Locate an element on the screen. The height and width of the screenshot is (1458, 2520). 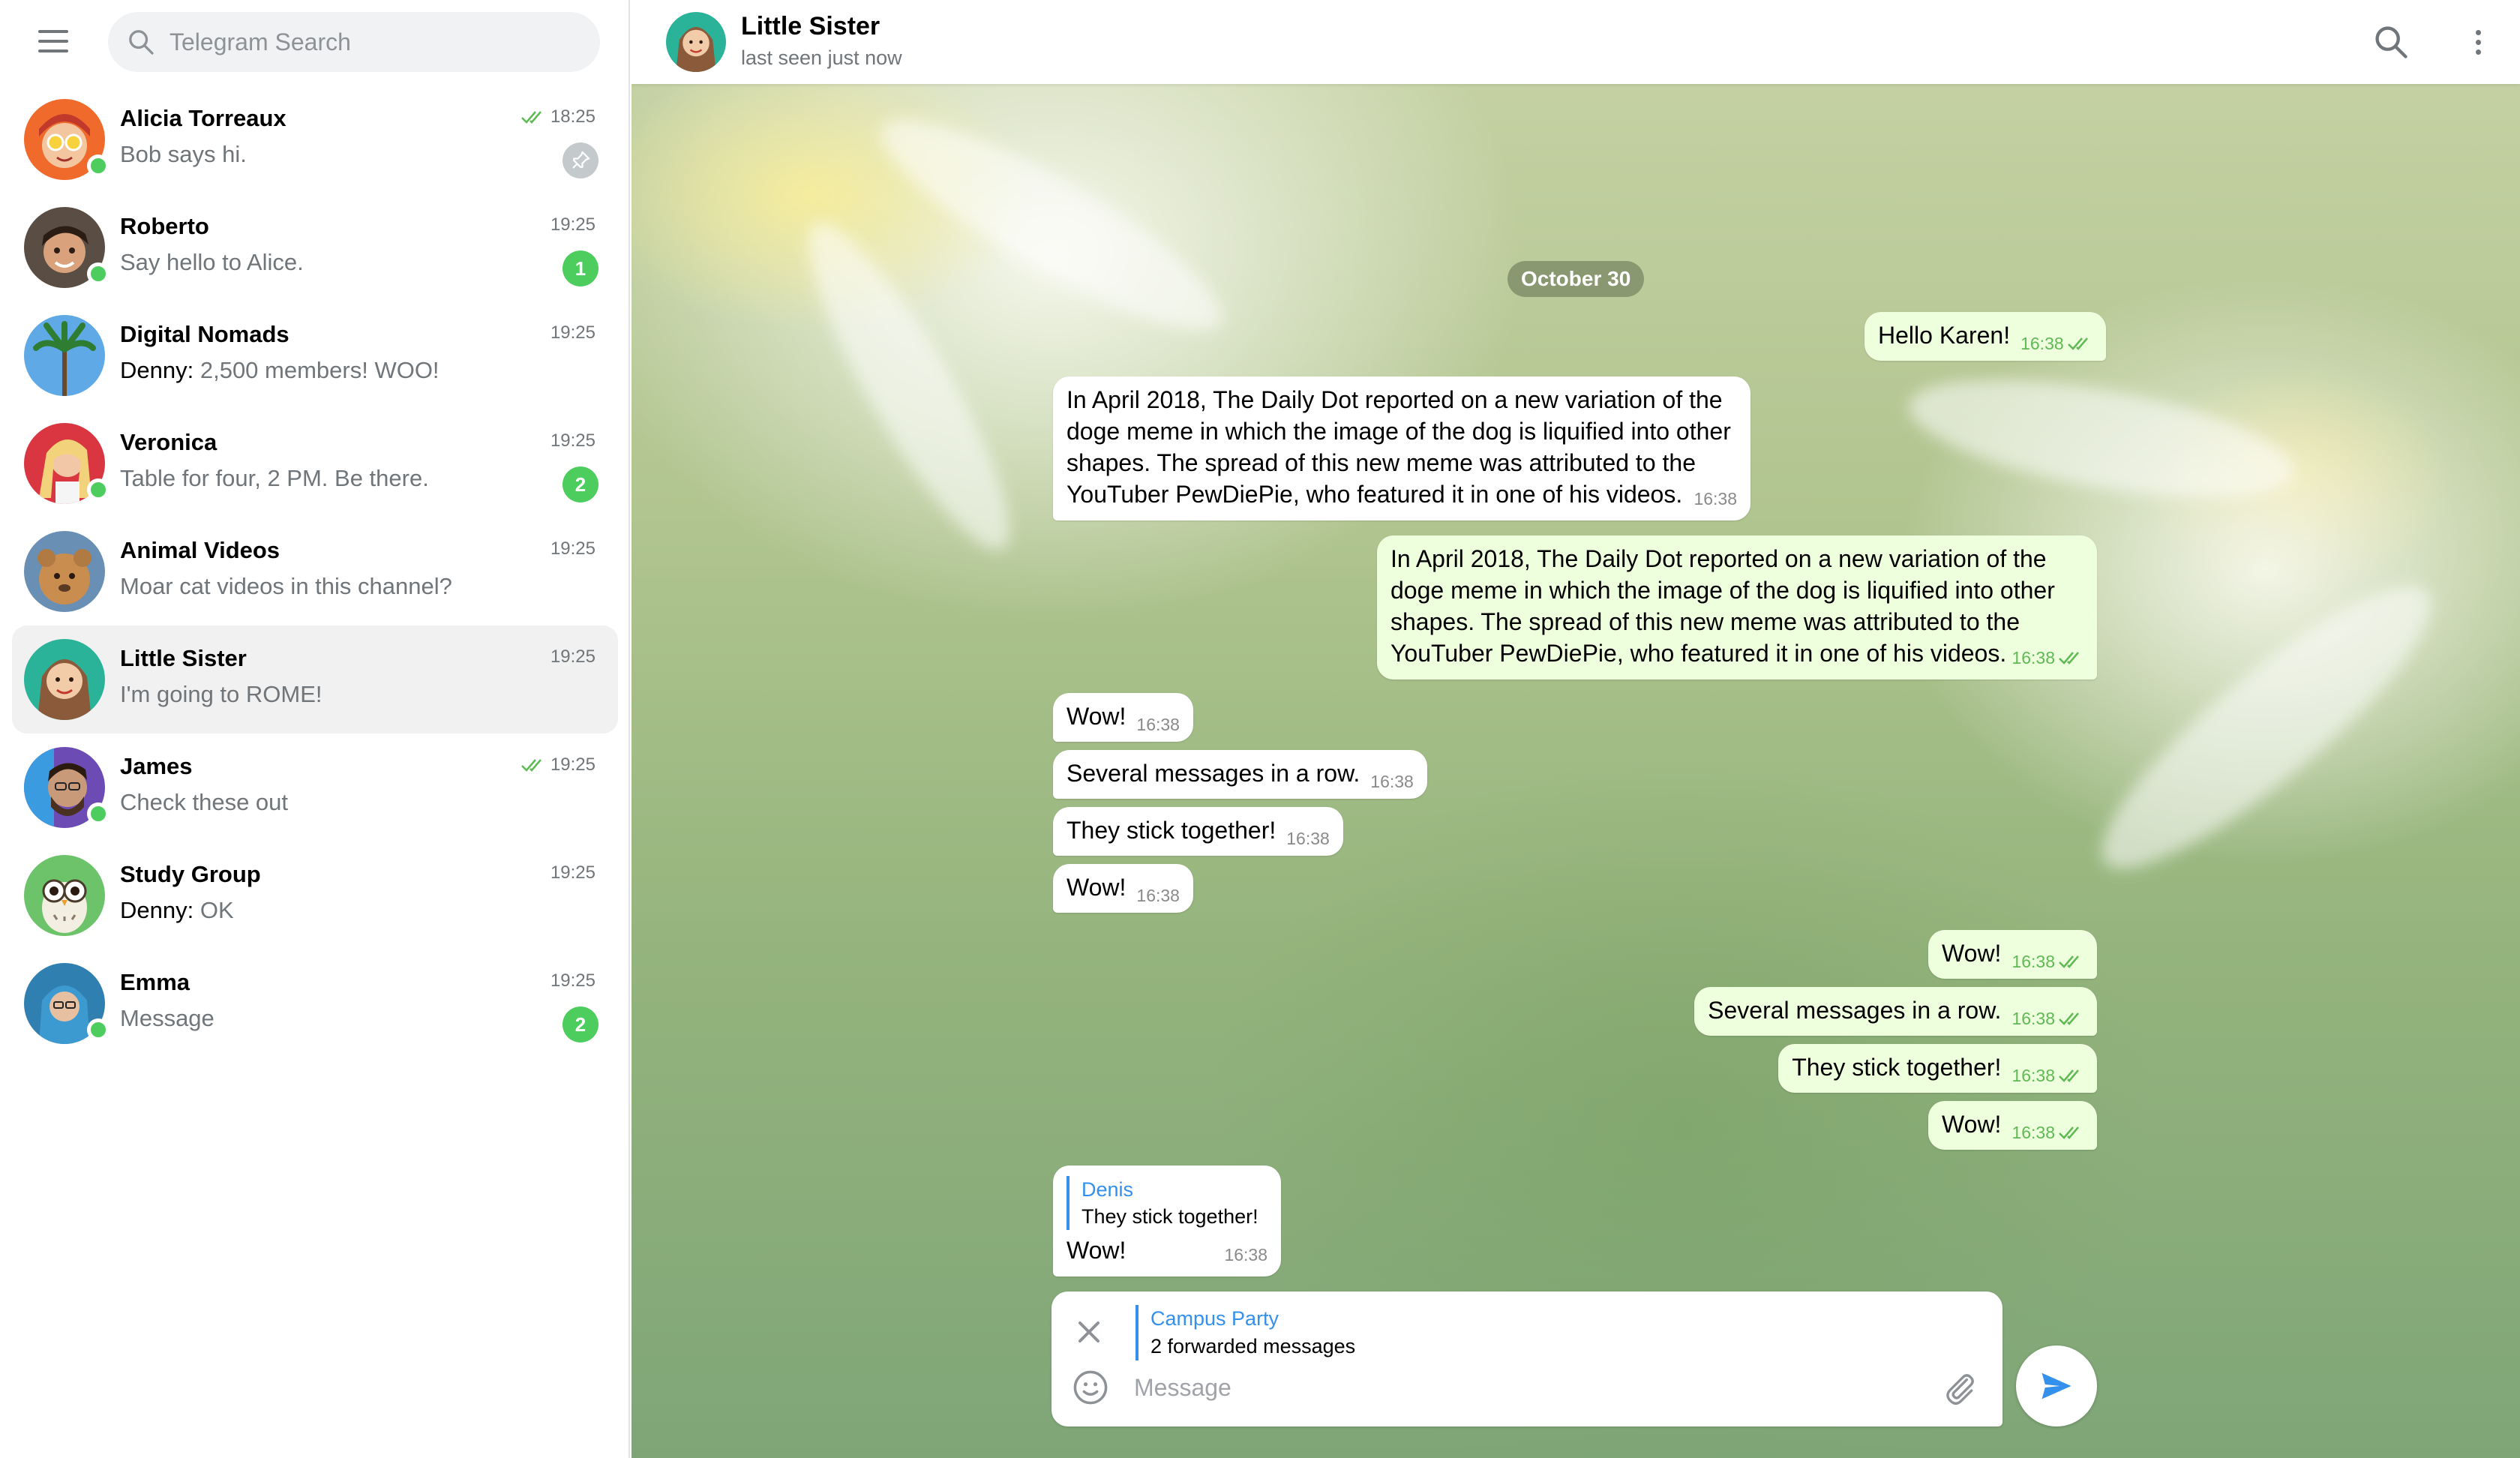
close-icon is located at coordinates (1089, 1332).